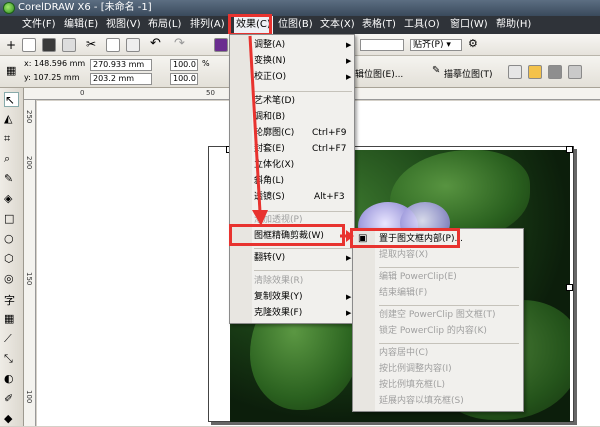  Describe the element at coordinates (301, 138) in the screenshot. I see `annotation-arrow` at that location.